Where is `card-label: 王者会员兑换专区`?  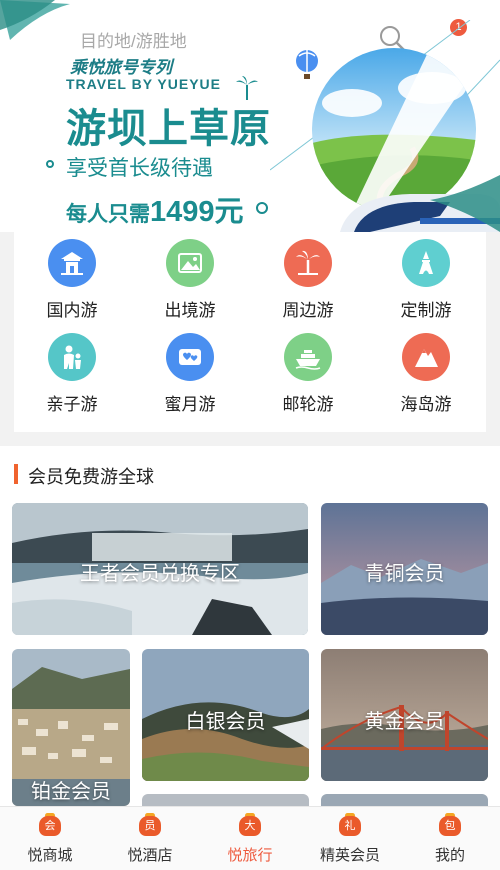
card-label: 王者会员兑换专区 is located at coordinates (160, 574).